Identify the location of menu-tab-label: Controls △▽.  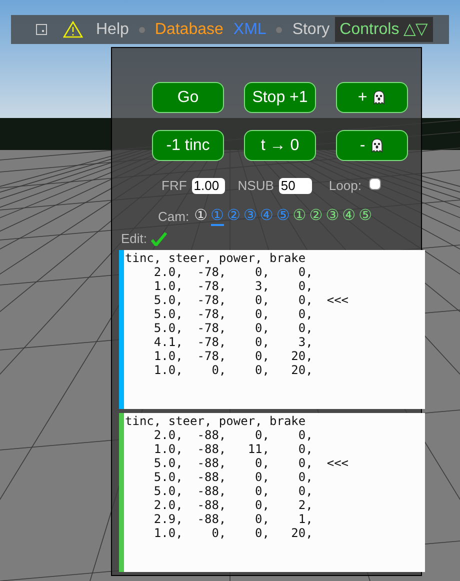
(384, 30).